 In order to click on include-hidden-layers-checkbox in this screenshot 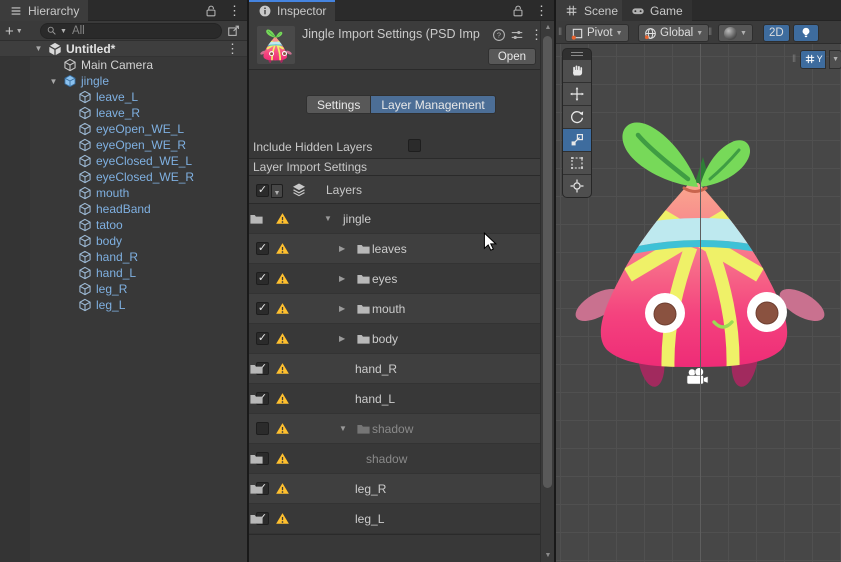, I will do `click(414, 145)`.